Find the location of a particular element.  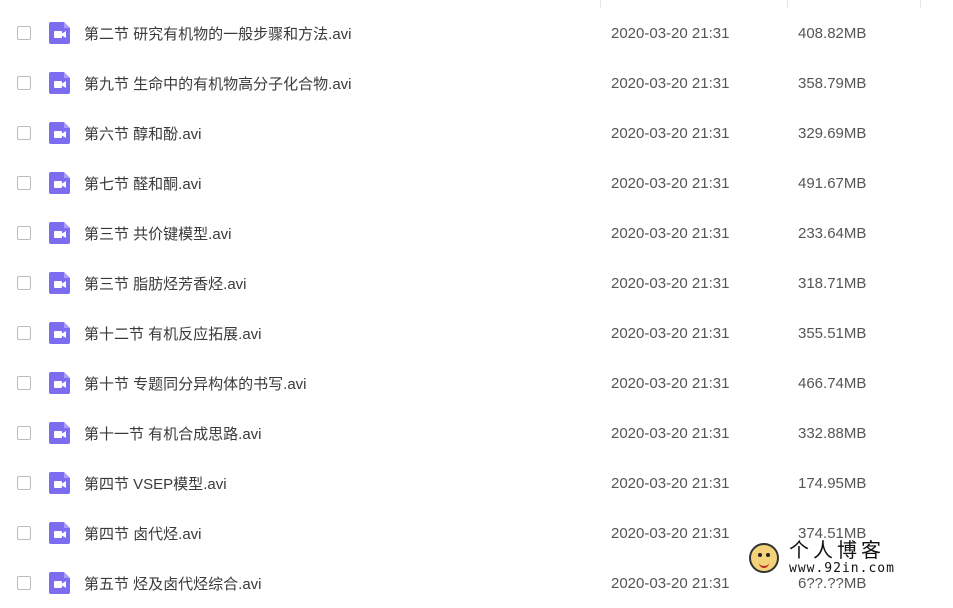

file-row: 第七节 醛和酮.avi 2020-03-20 21:31 491.67MB is located at coordinates (476, 183).